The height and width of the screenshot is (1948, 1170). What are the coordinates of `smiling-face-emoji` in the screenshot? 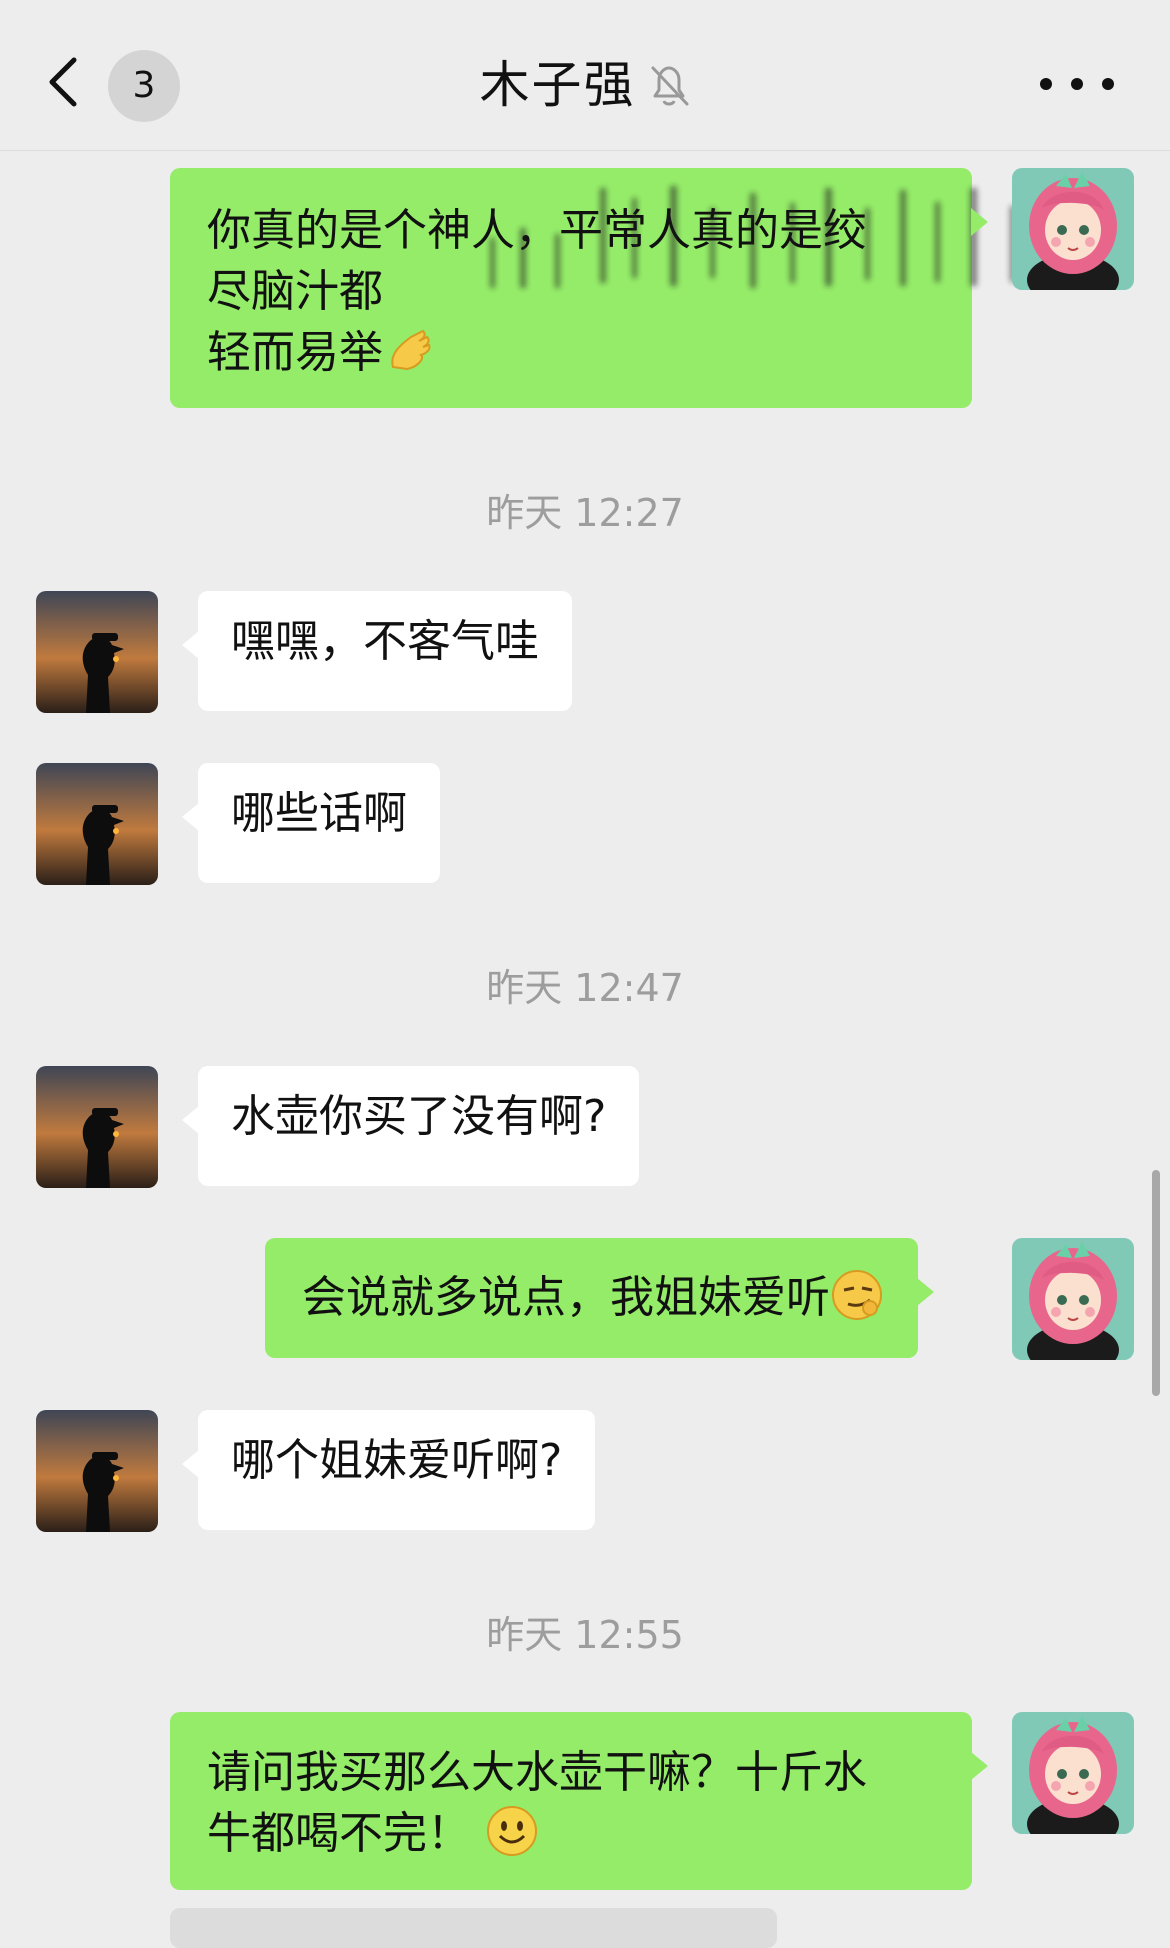 It's located at (512, 1831).